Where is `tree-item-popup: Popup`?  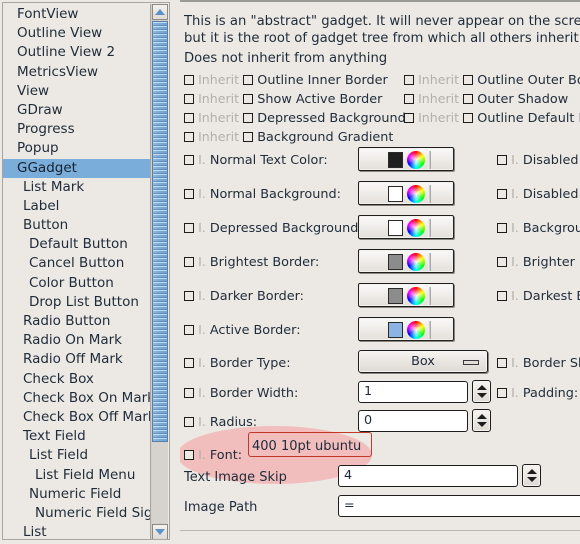
tree-item-popup: Popup is located at coordinates (77, 148).